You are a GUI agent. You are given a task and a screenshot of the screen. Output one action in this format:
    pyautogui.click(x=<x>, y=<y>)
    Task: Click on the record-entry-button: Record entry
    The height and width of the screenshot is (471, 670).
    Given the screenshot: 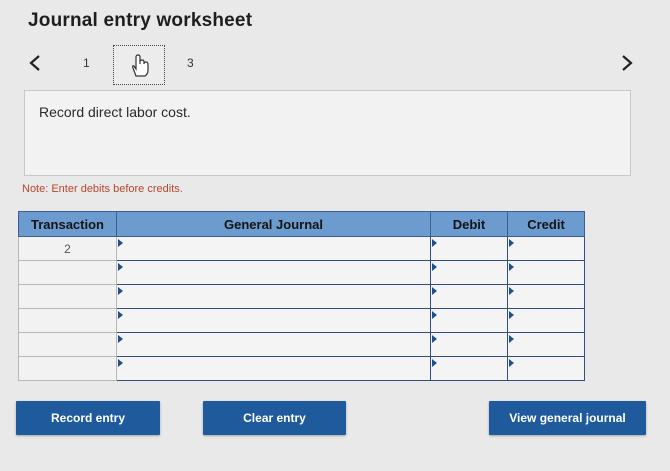 What is the action you would take?
    pyautogui.click(x=88, y=418)
    